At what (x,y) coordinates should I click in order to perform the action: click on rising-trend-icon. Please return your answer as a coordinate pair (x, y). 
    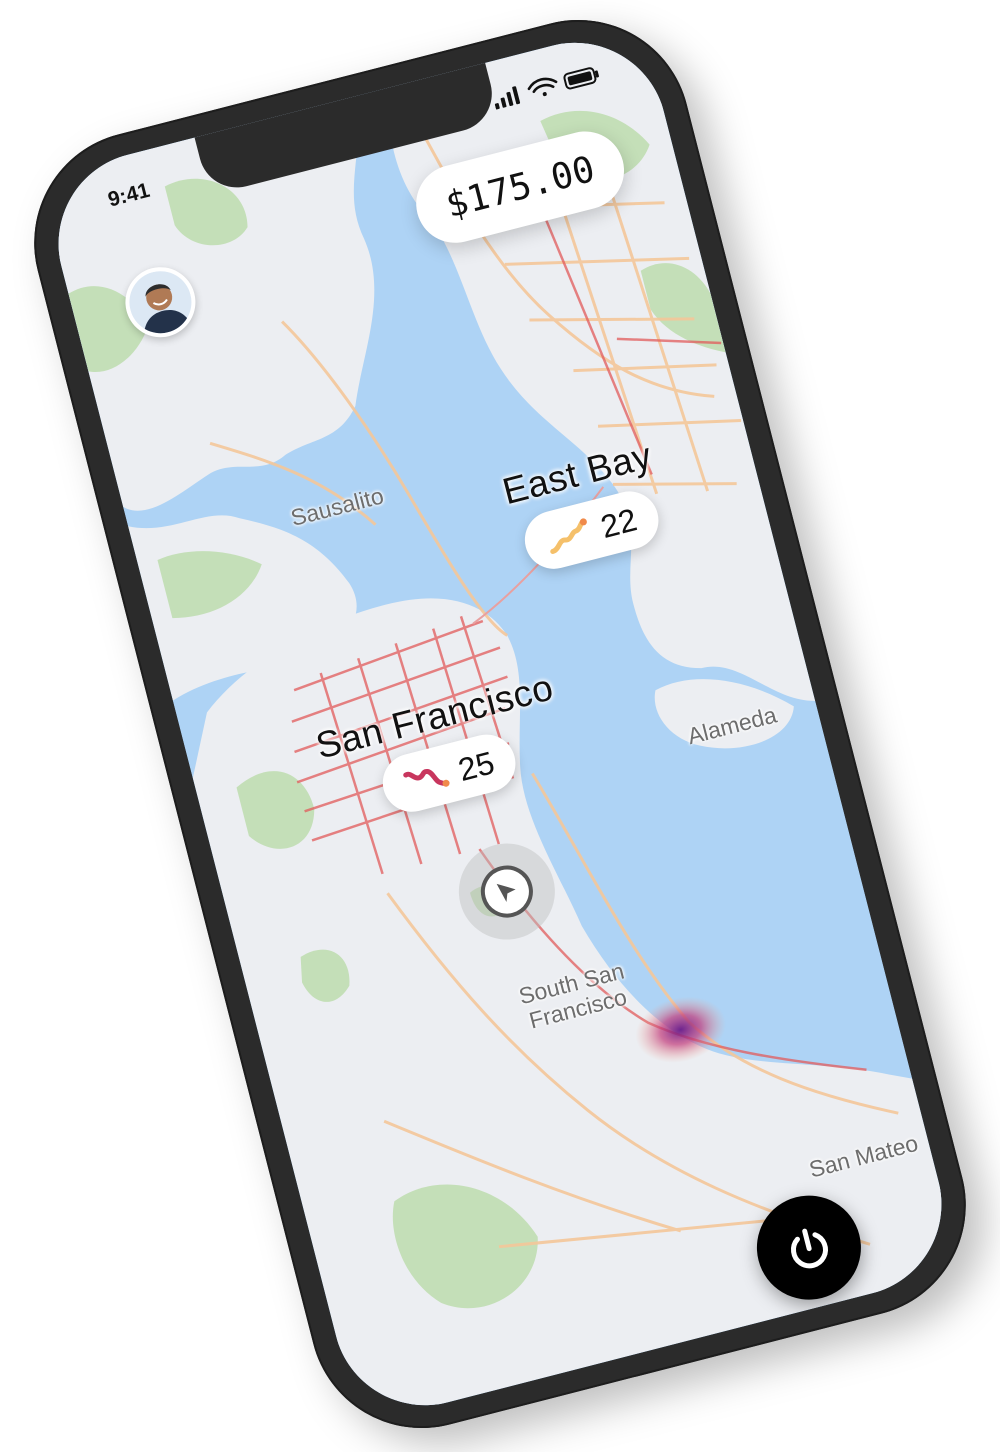
    Looking at the image, I should click on (569, 536).